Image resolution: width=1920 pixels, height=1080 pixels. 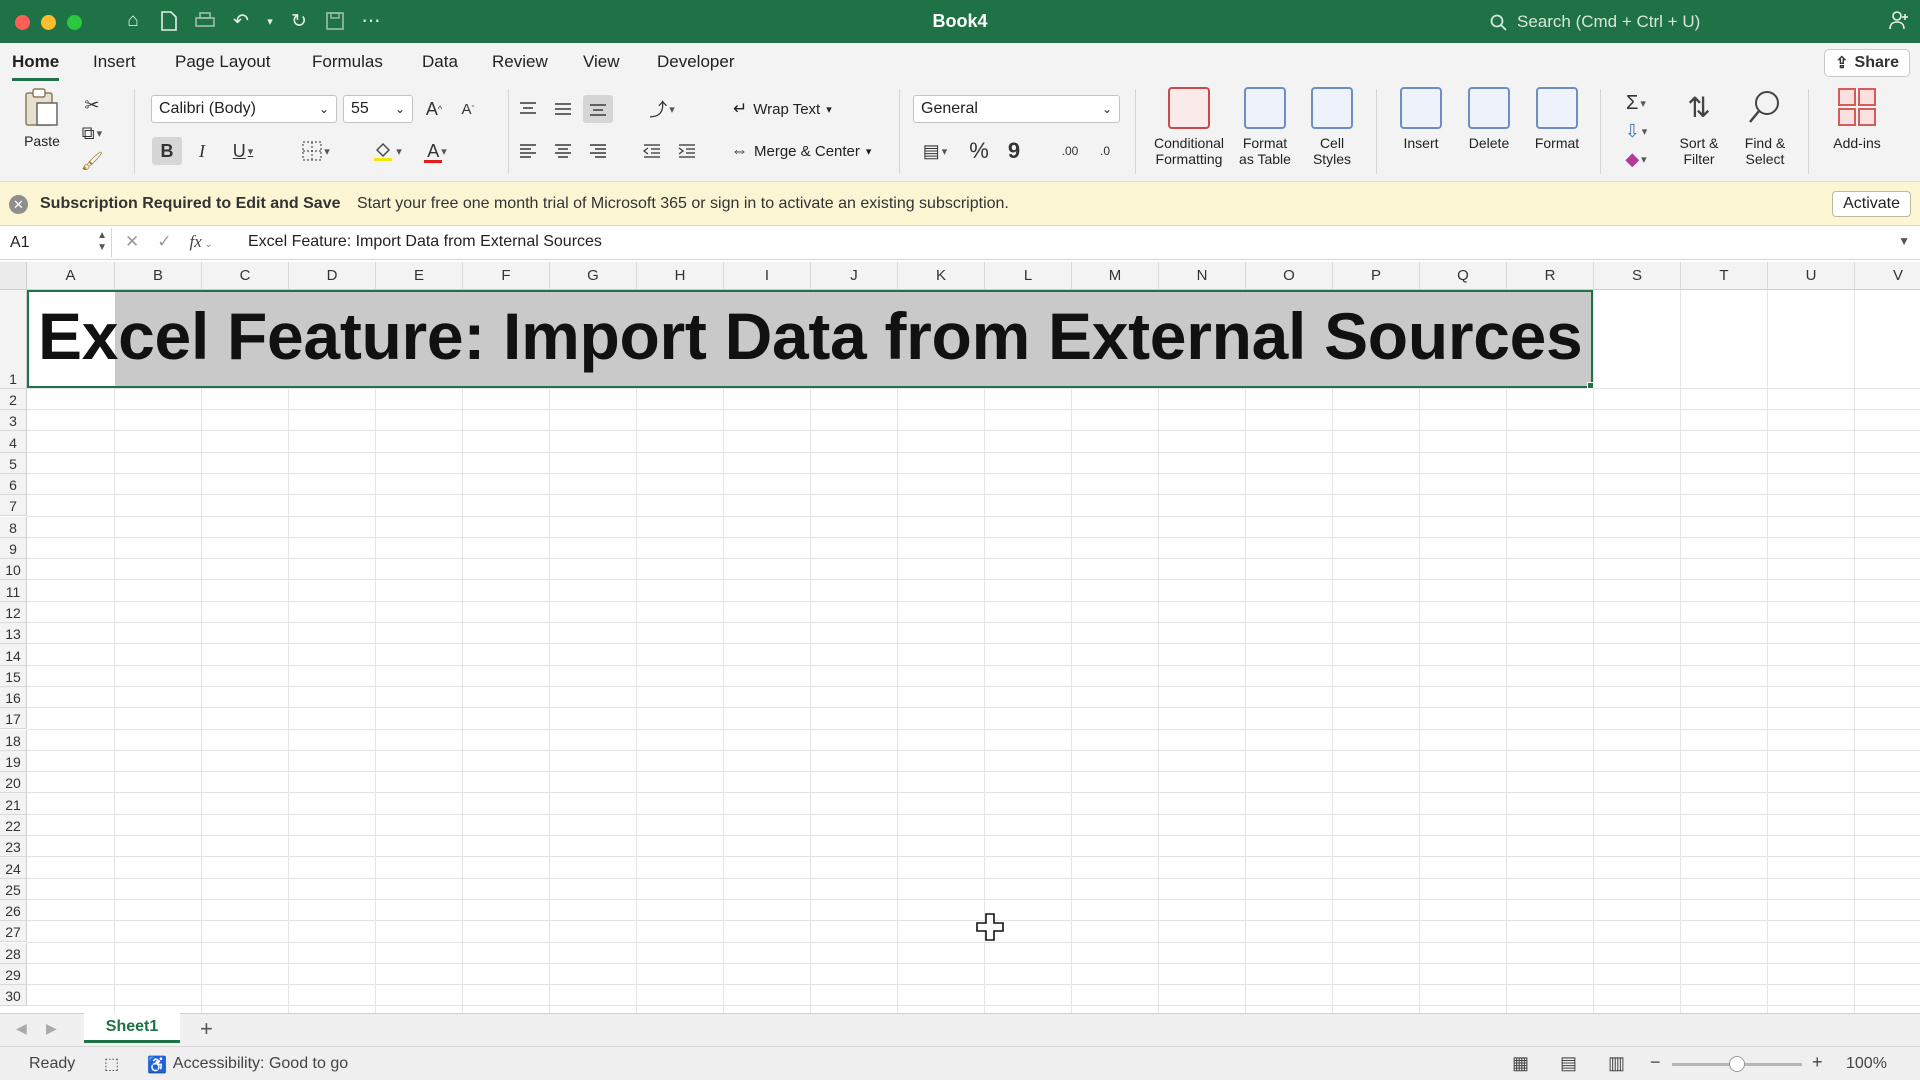 I want to click on paste-button: Paste, so click(x=42, y=118).